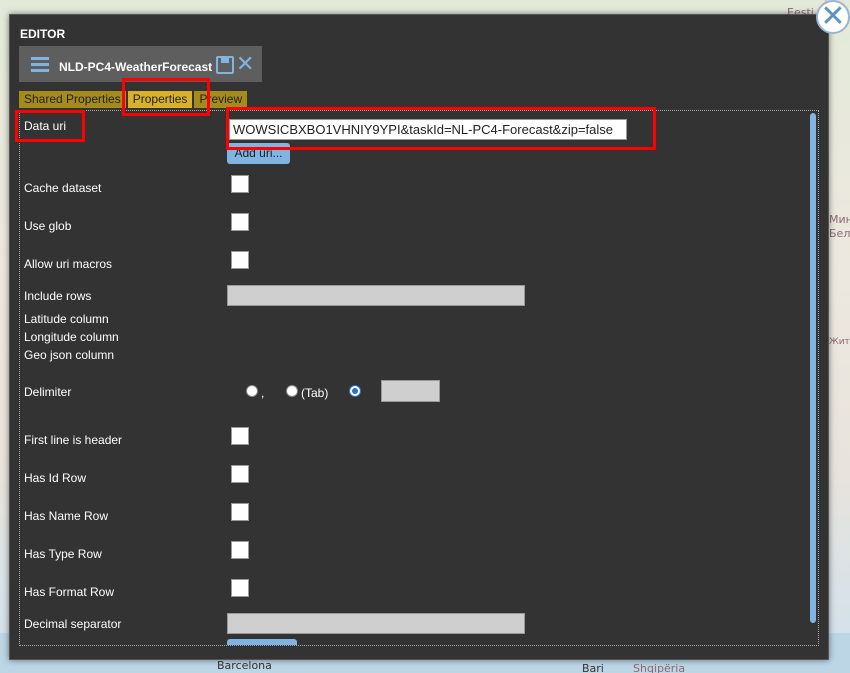 The image size is (850, 673). I want to click on has-name-row-label: Has Name Row, so click(66, 516).